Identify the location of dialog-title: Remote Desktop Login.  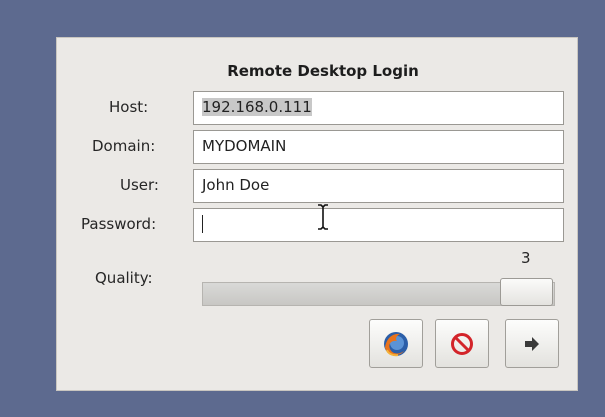
(323, 71).